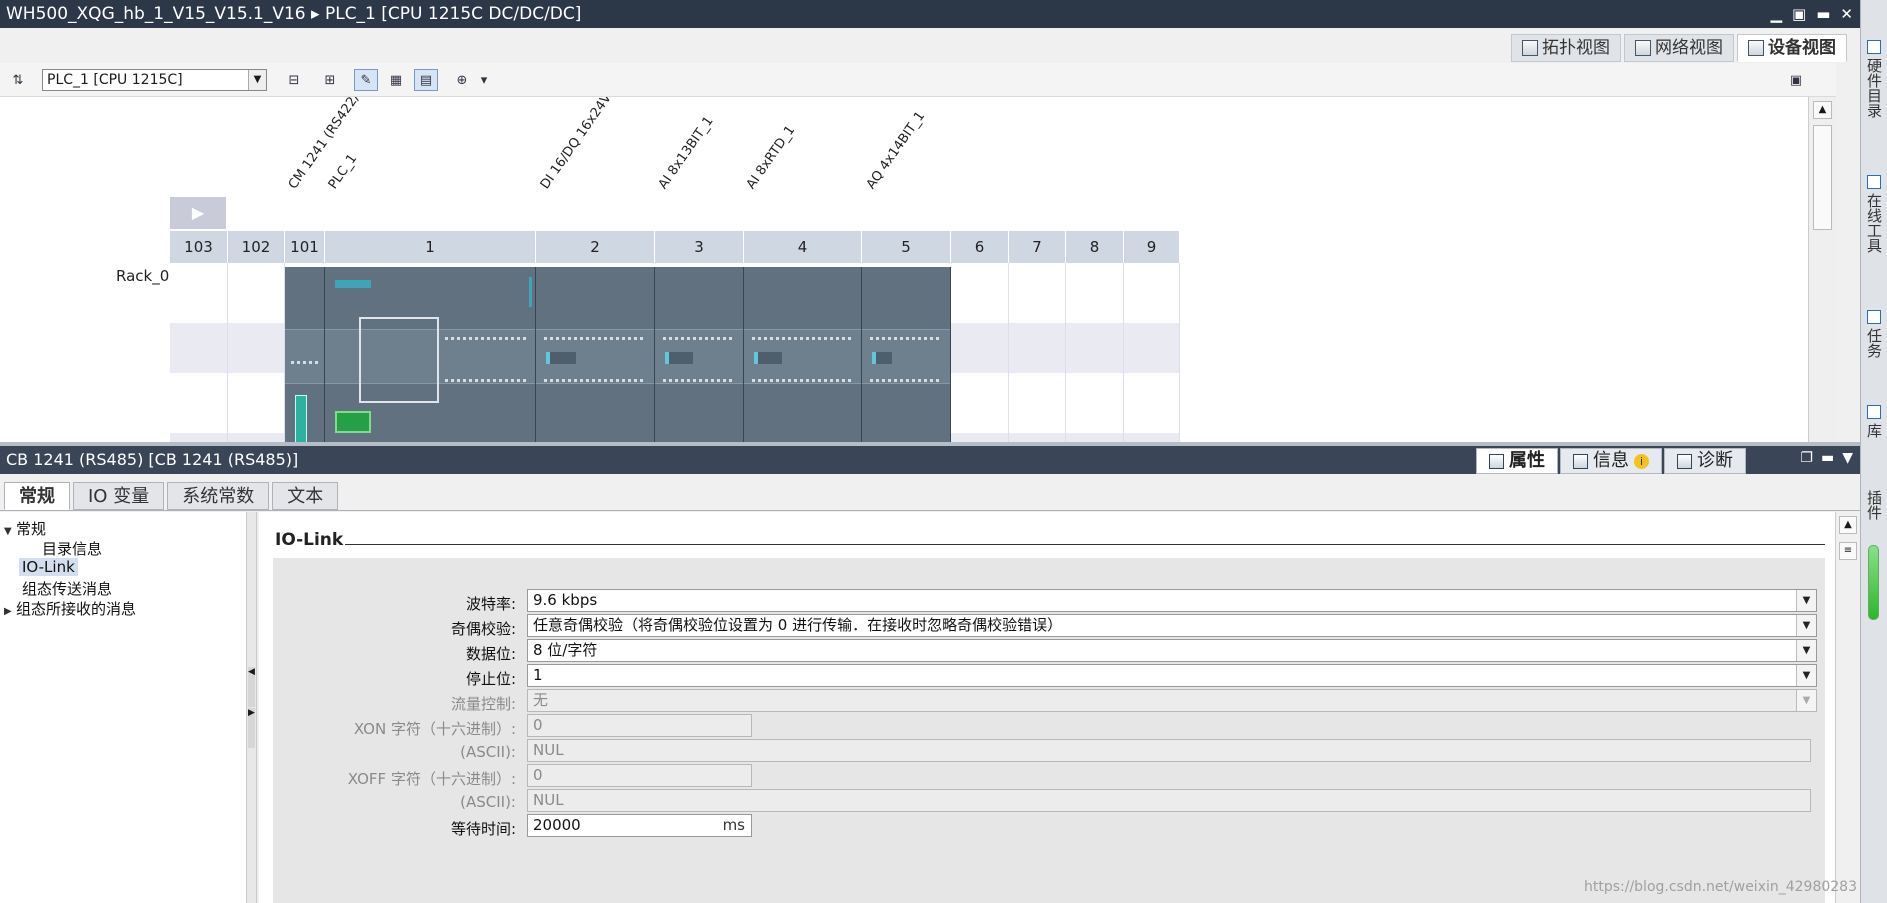  I want to click on param-row-xoff-ascii: (ASCII): NUL, so click(1049, 801).